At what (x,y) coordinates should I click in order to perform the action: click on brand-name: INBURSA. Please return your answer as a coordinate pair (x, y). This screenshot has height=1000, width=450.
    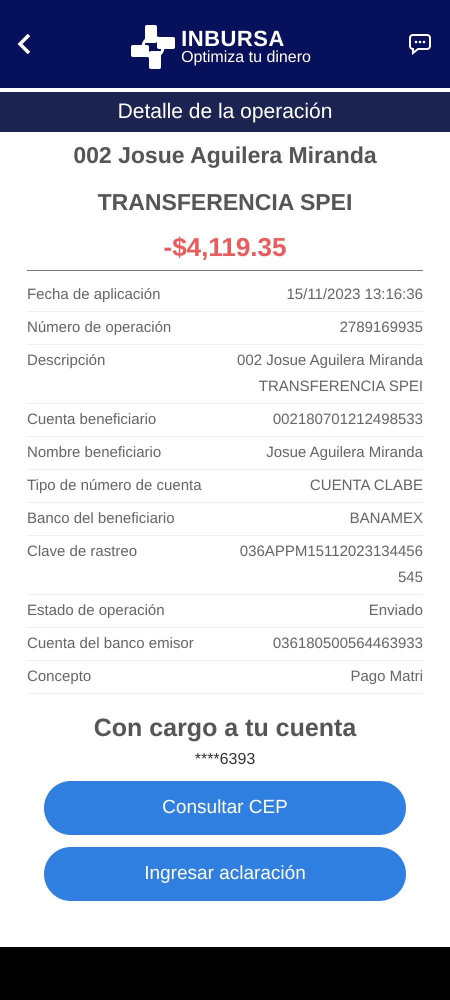
    Looking at the image, I should click on (233, 38).